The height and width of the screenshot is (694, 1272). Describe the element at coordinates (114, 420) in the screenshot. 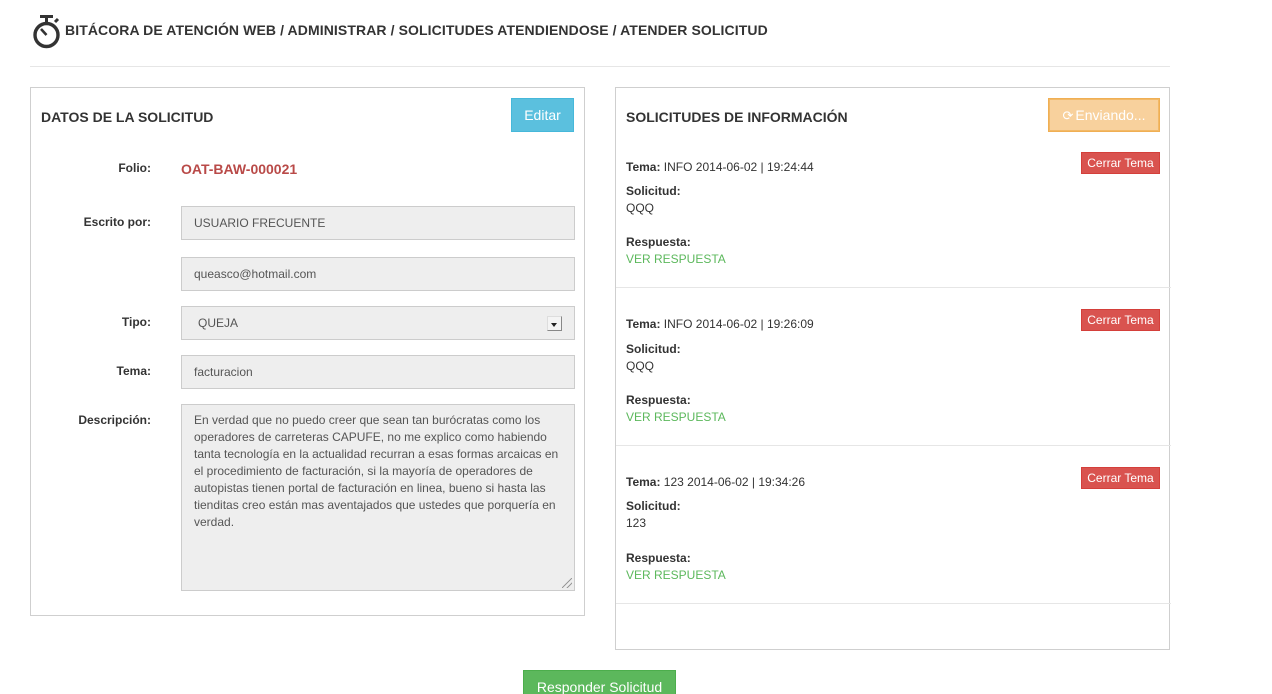

I see `description-label: Descripción:` at that location.